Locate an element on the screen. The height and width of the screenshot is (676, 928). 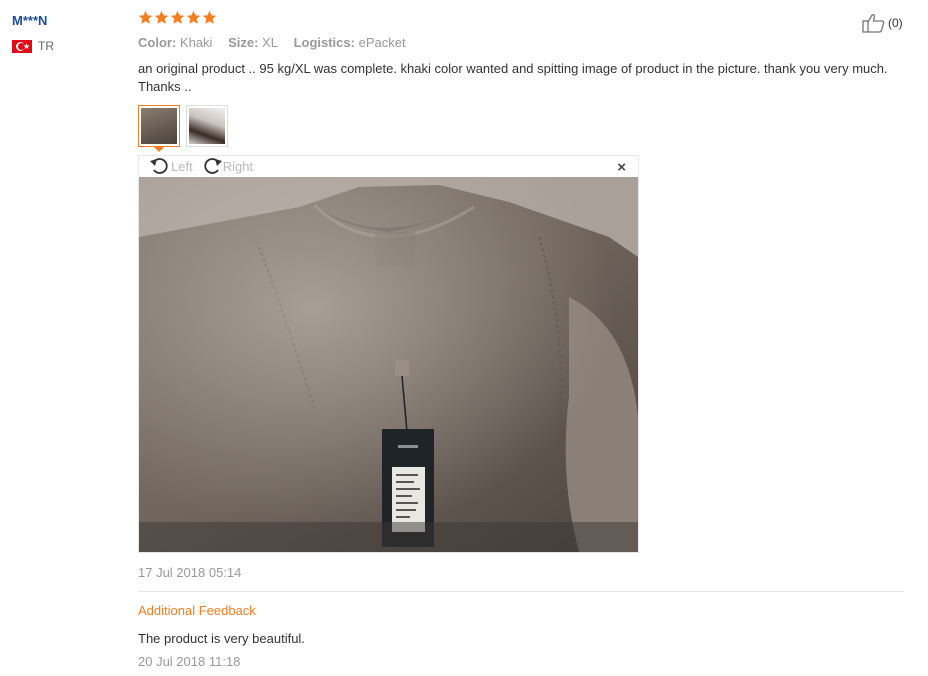
rotate-right-button: Right is located at coordinates (227, 166).